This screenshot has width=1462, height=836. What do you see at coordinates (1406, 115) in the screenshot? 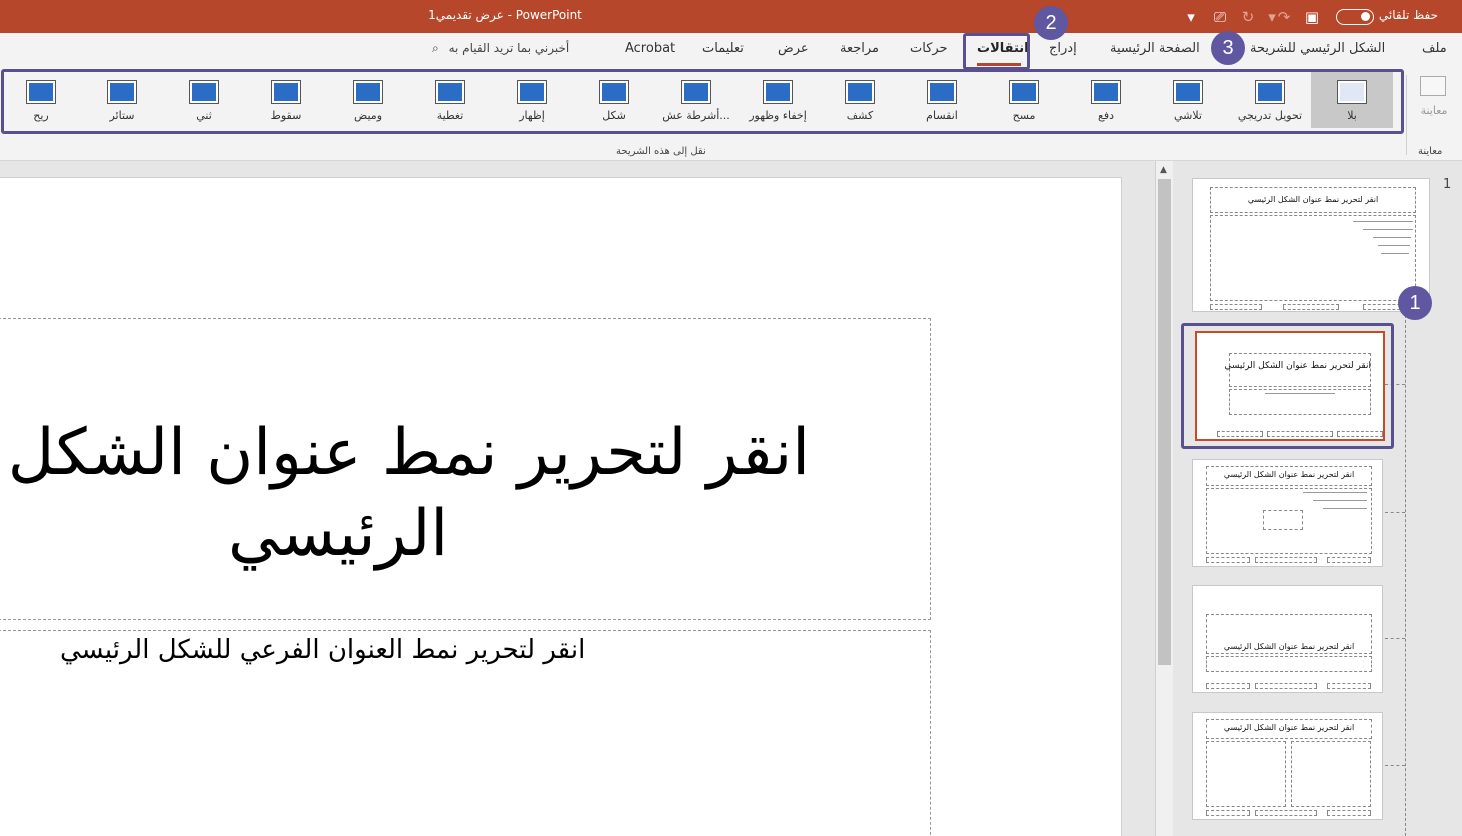
I see `group-separator` at bounding box center [1406, 115].